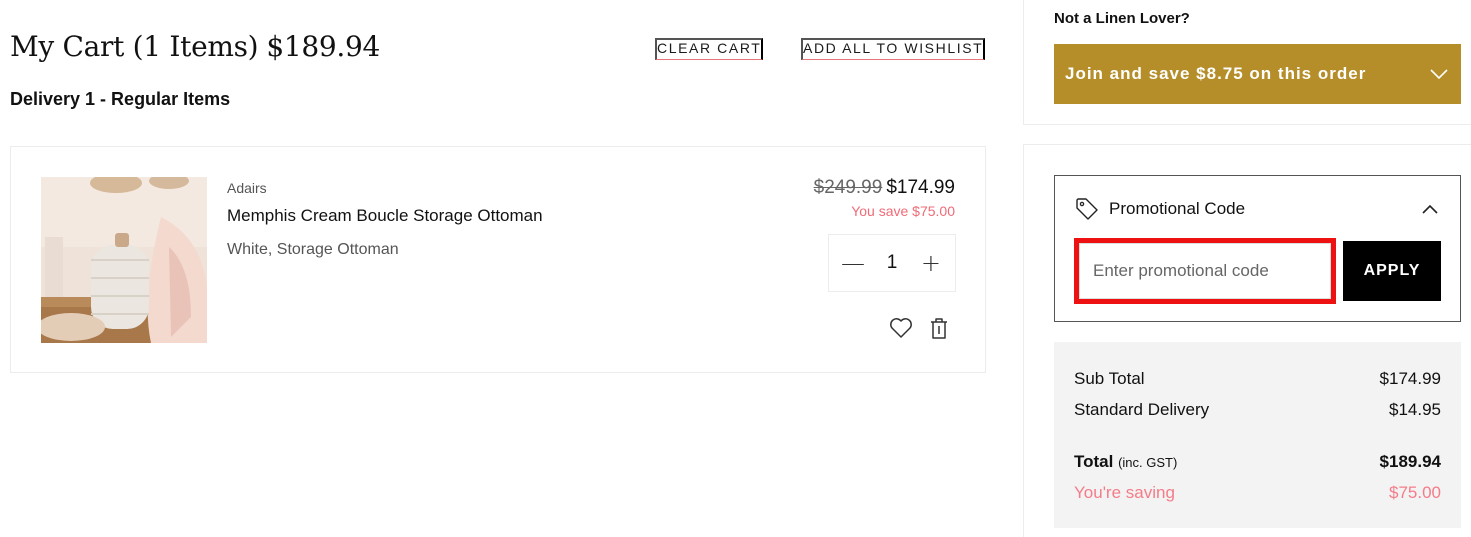 This screenshot has height=537, width=1471. Describe the element at coordinates (323, 46) in the screenshot. I see `cart-total: $189.94` at that location.